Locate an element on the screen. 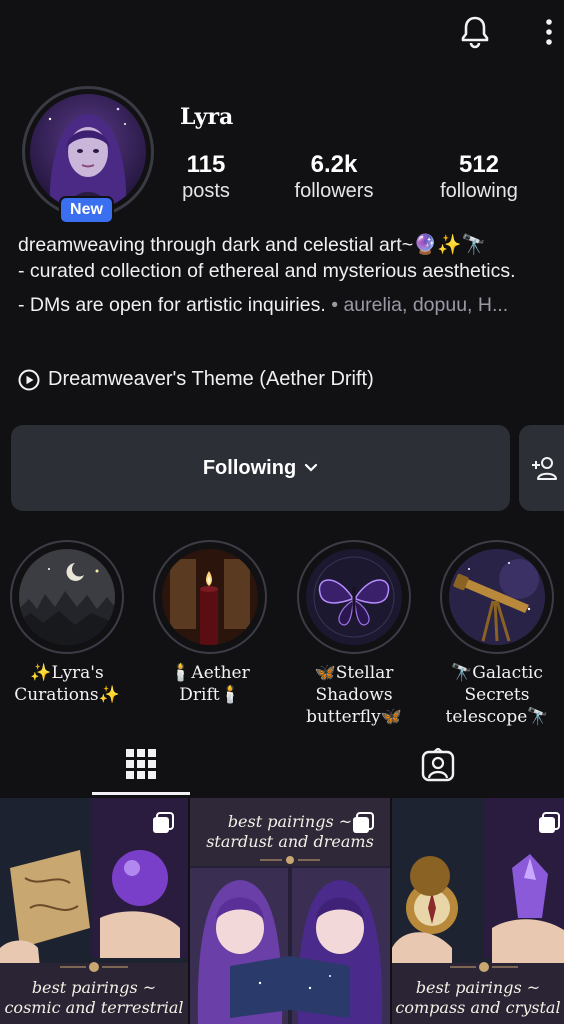 This screenshot has height=1024, width=564. bell-icon is located at coordinates (475, 32).